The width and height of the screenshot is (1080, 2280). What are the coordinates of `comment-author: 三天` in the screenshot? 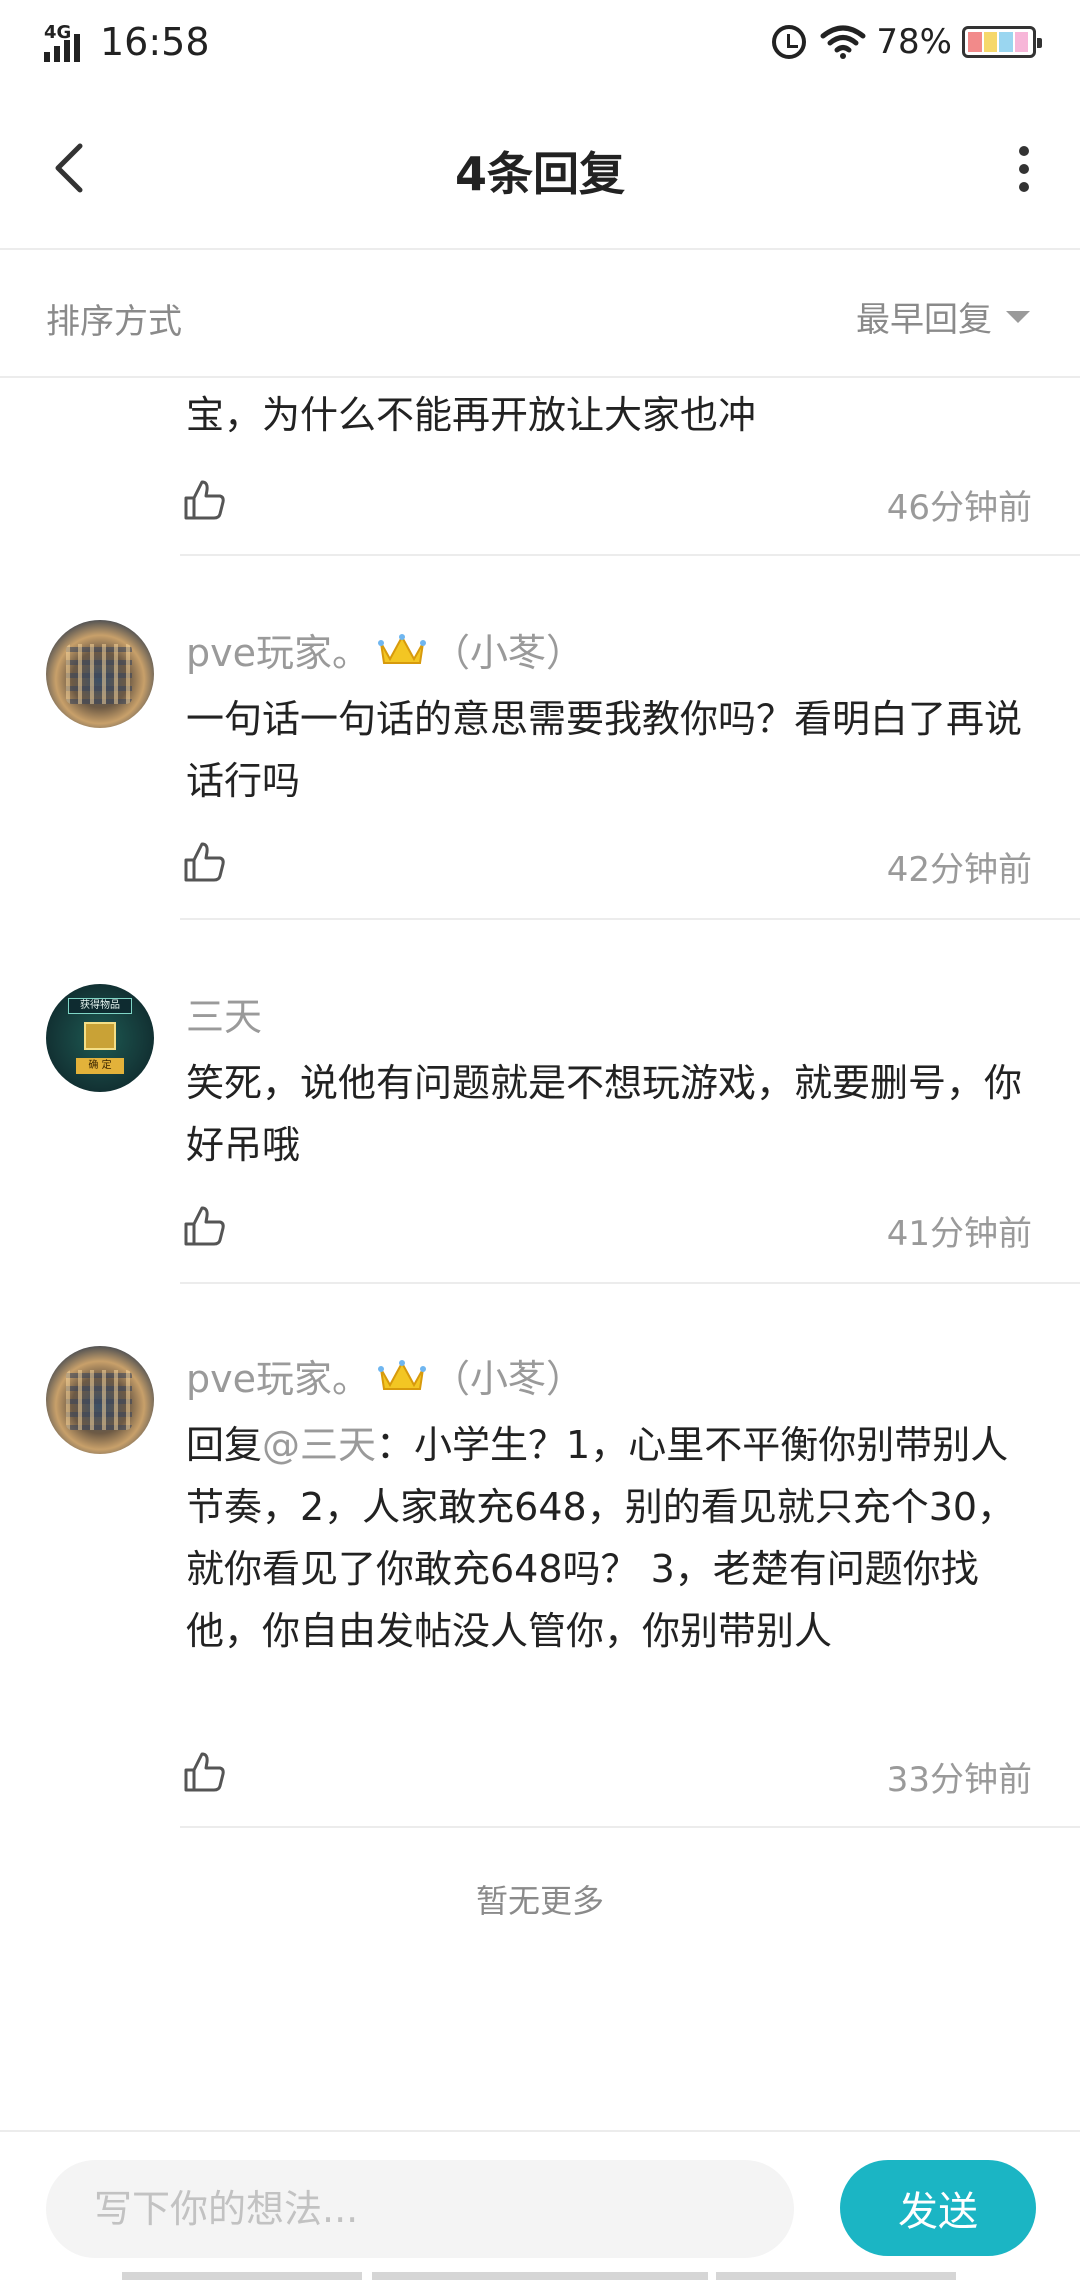 It's located at (224, 1013).